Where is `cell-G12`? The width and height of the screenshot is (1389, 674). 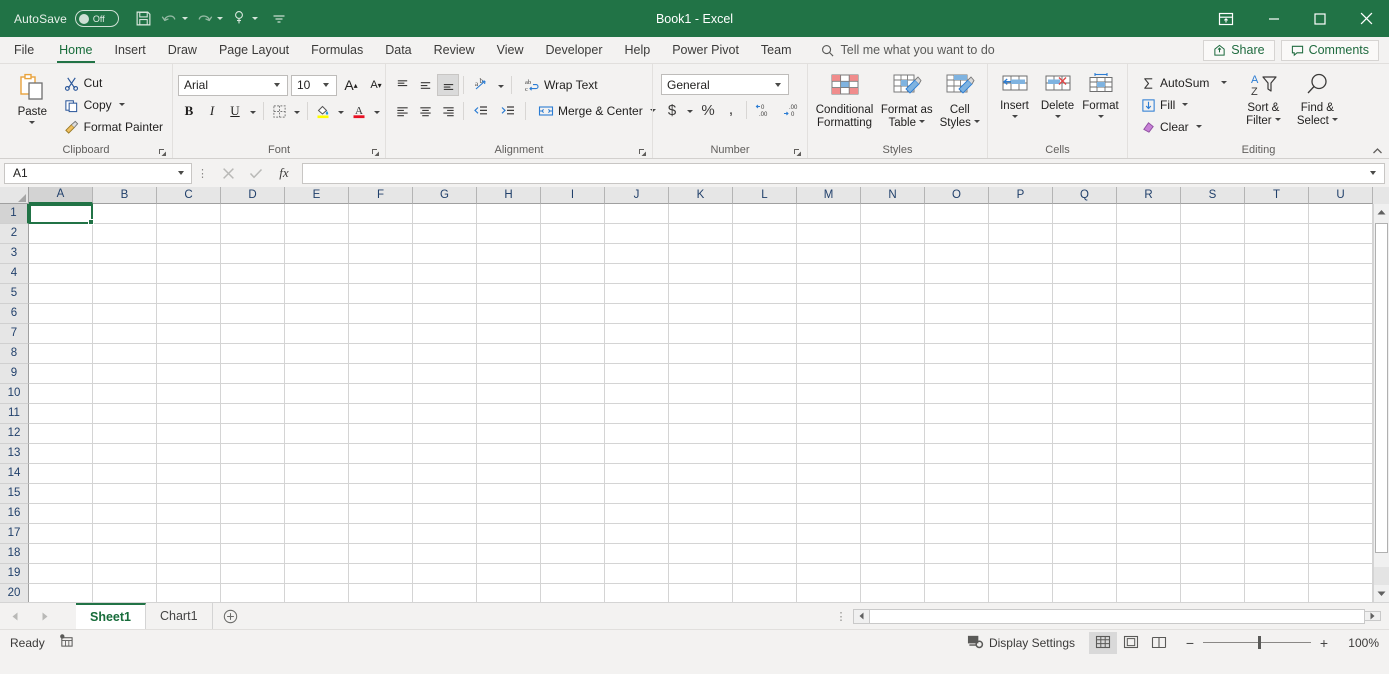
cell-G12 is located at coordinates (445, 434).